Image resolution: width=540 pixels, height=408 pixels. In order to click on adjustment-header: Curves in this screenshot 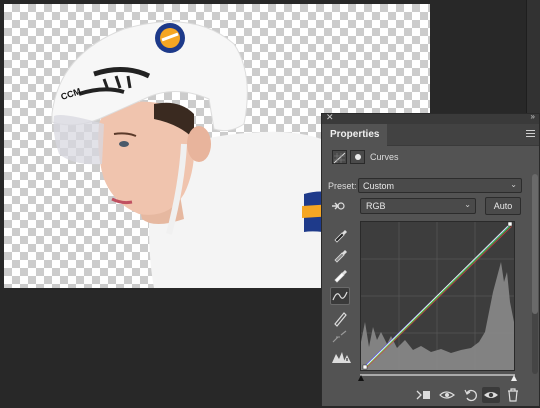, I will do `click(427, 158)`.